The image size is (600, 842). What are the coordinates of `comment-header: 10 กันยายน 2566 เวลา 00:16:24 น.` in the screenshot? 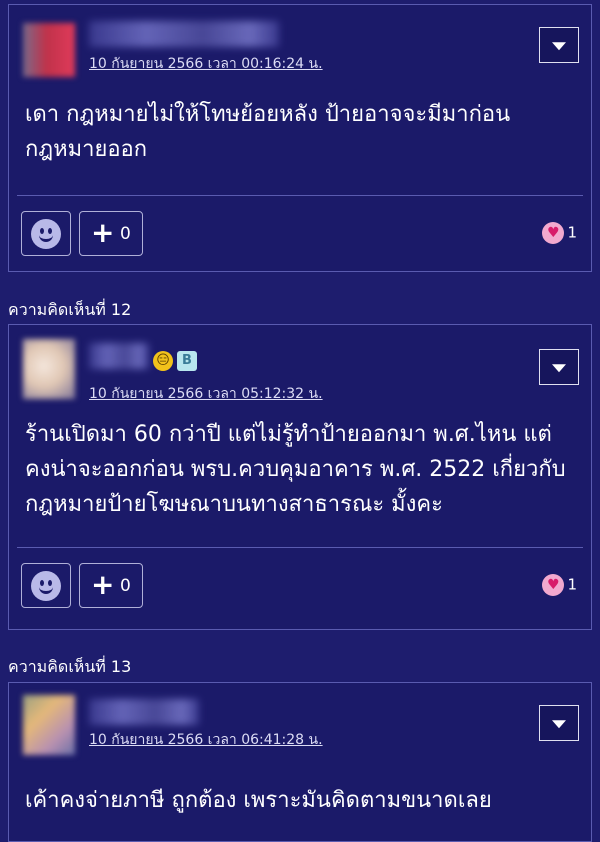 It's located at (300, 51).